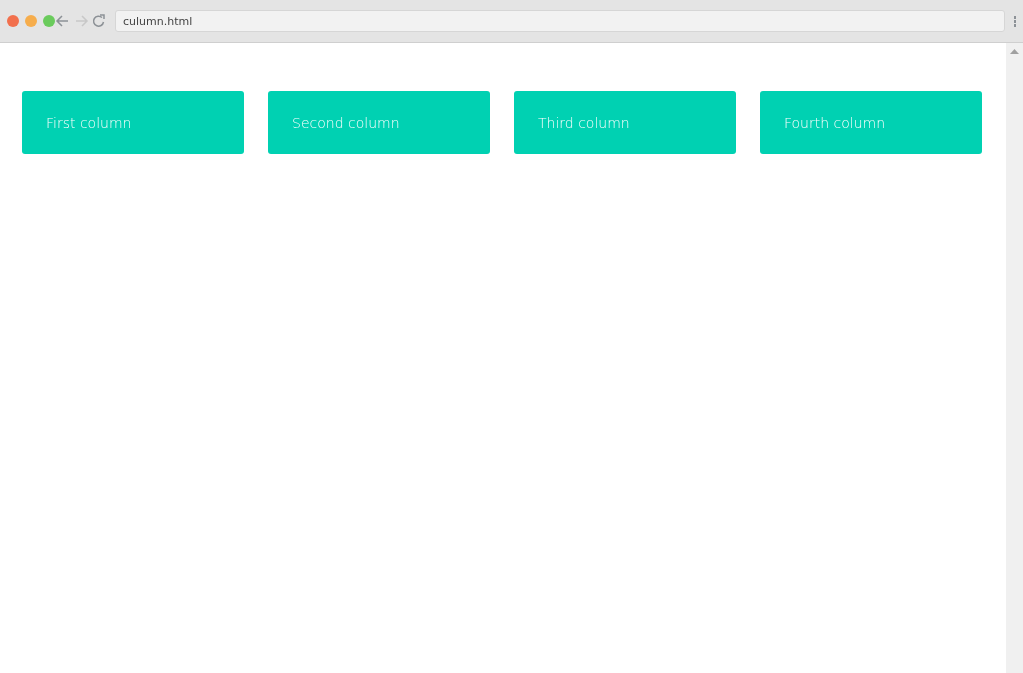  I want to click on reload-icon, so click(99, 21).